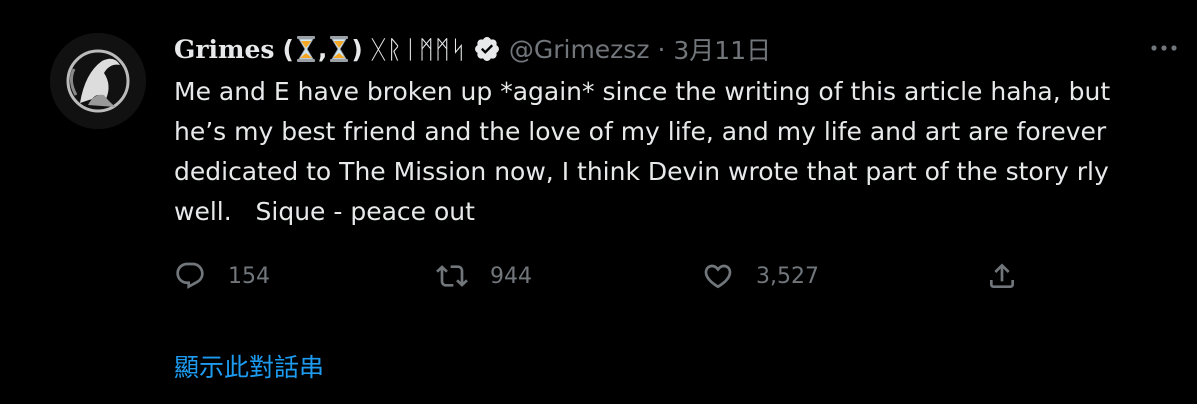 The width and height of the screenshot is (1197, 404). Describe the element at coordinates (222, 276) in the screenshot. I see `reply-button: 154` at that location.